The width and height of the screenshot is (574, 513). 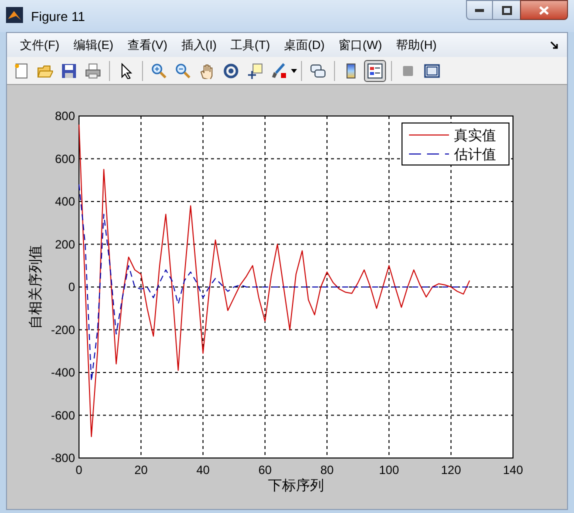 What do you see at coordinates (35, 287) in the screenshot?
I see `y-axis-label: 自相关序列值` at bounding box center [35, 287].